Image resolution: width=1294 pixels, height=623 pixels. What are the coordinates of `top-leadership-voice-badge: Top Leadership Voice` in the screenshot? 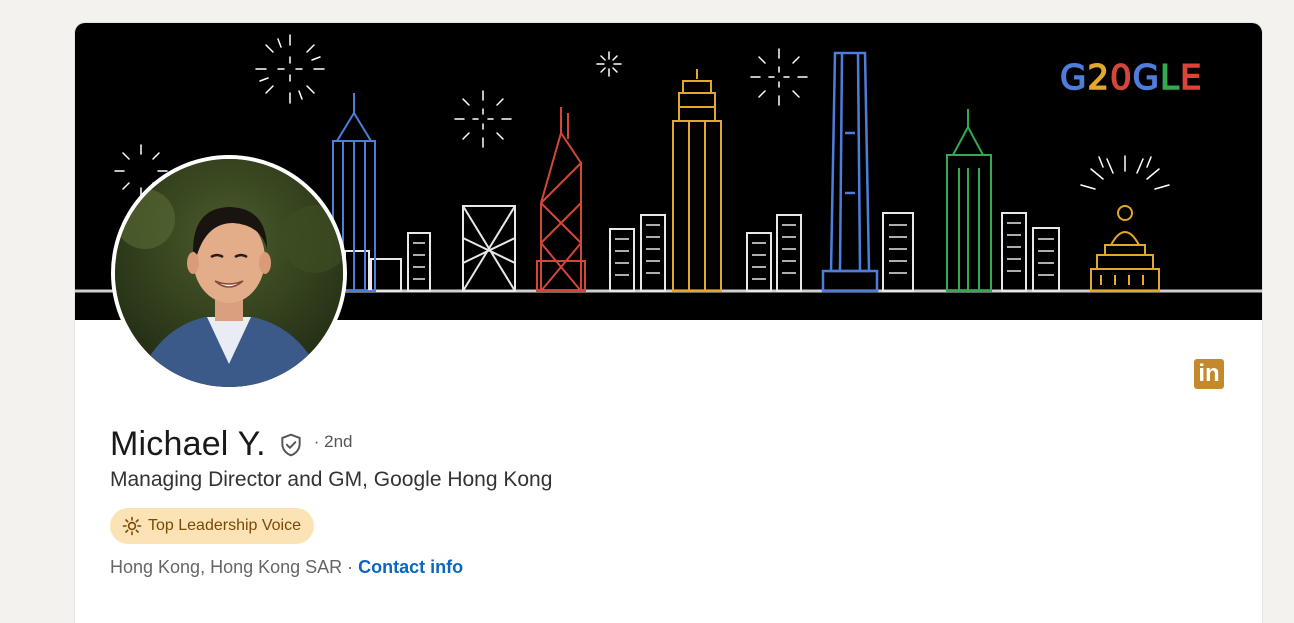 It's located at (212, 526).